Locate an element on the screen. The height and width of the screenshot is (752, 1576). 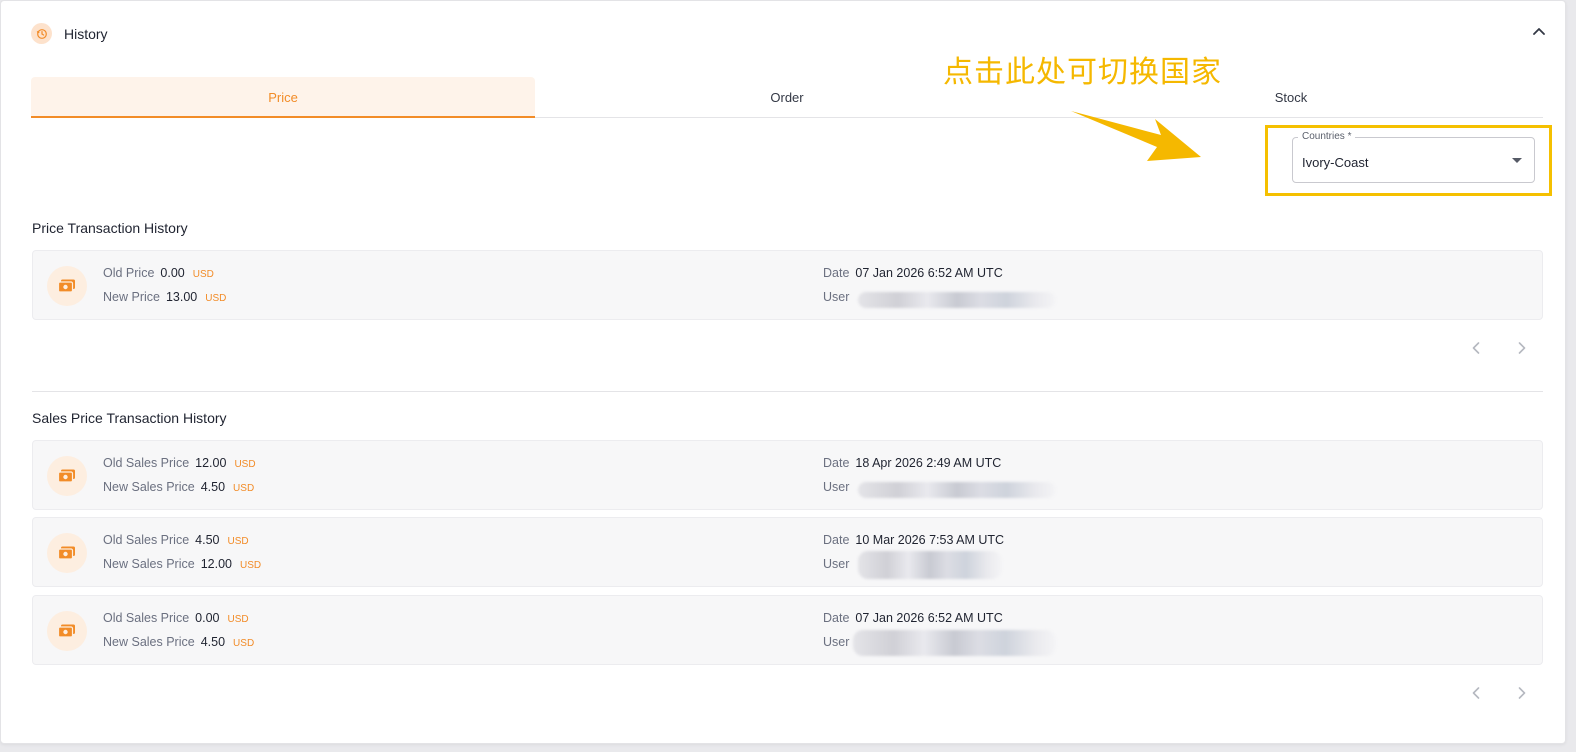
old-price-value: 0.00 is located at coordinates (172, 273).